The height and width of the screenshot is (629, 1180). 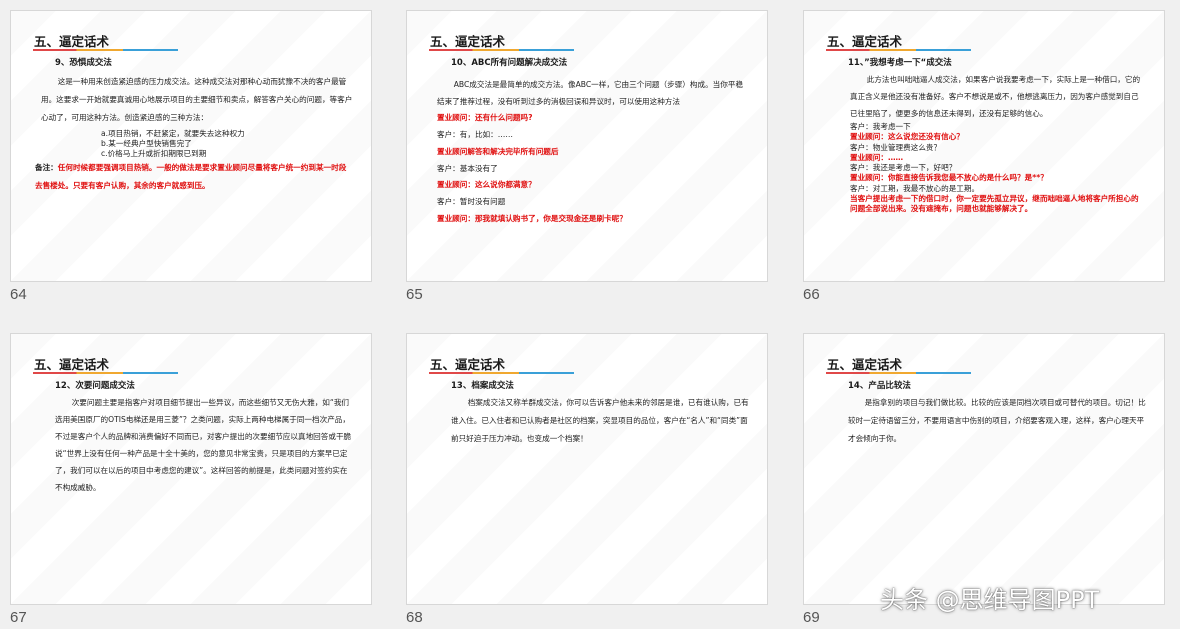 I want to click on watermark-text: 头条 @思维导图PPT, so click(x=990, y=600).